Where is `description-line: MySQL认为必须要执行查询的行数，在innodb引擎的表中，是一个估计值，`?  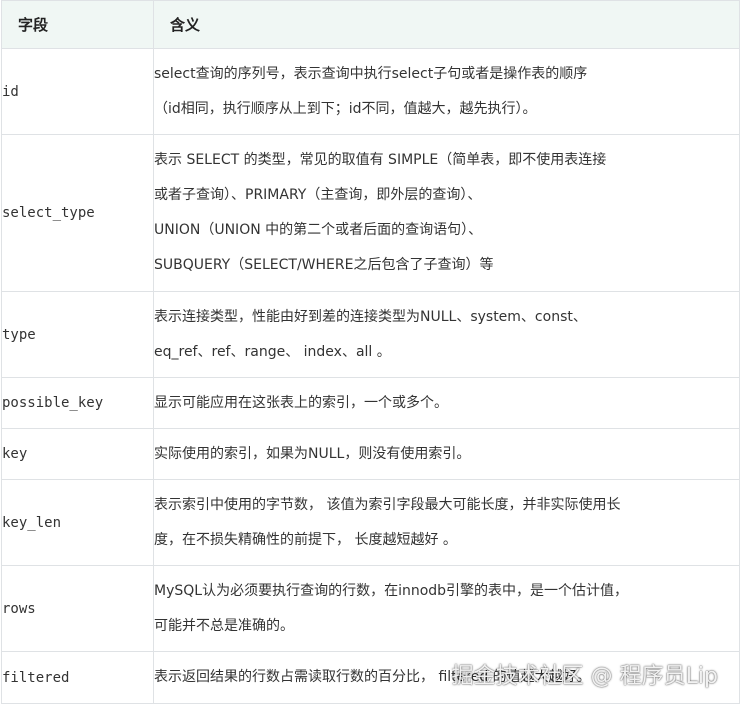 description-line: MySQL认为必须要执行查询的行数，在innodb引擎的表中，是一个估计值， is located at coordinates (391, 590).